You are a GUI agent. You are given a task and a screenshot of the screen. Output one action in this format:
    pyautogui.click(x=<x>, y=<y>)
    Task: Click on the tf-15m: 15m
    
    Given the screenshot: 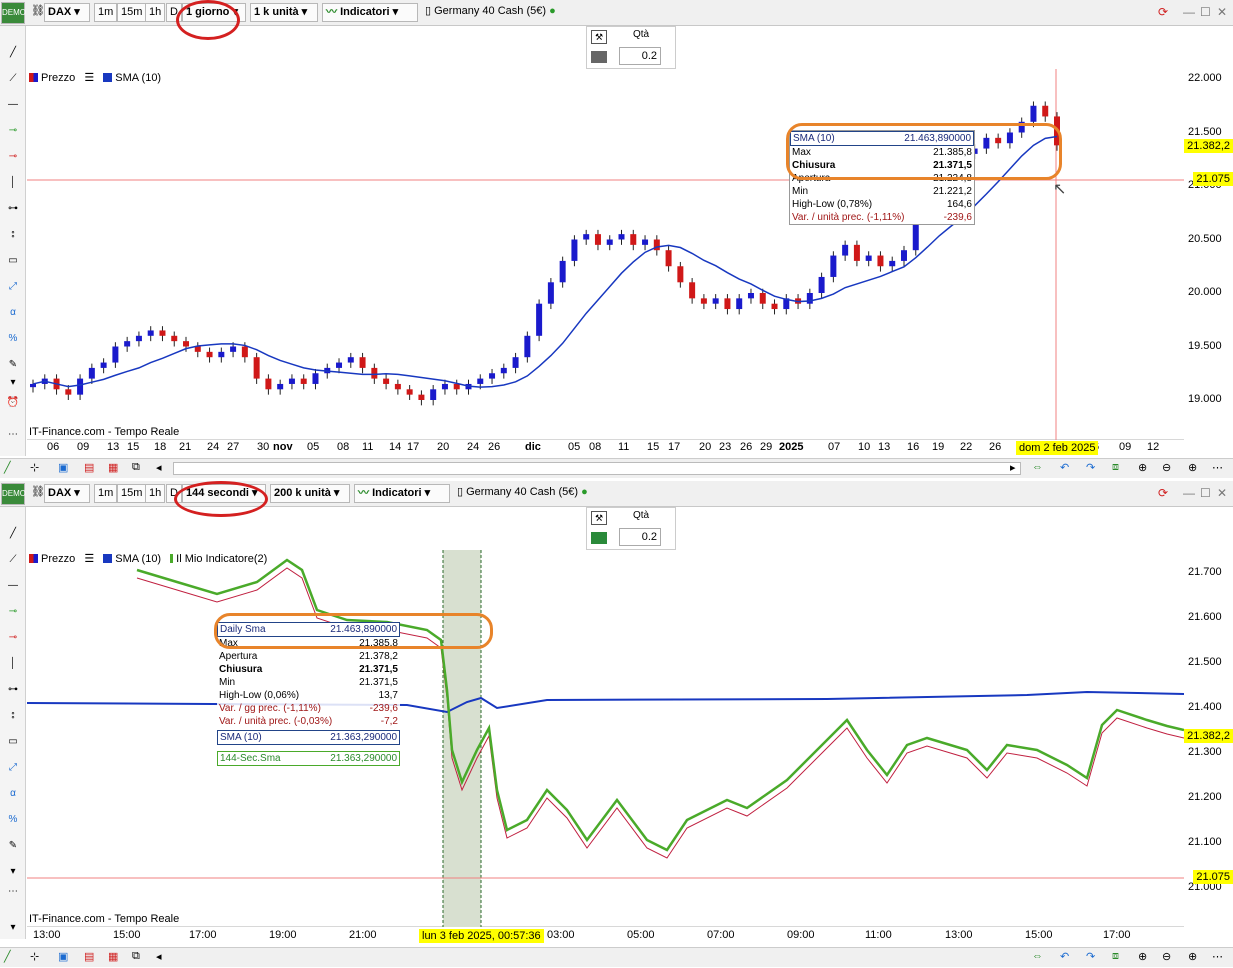 What is the action you would take?
    pyautogui.click(x=132, y=12)
    